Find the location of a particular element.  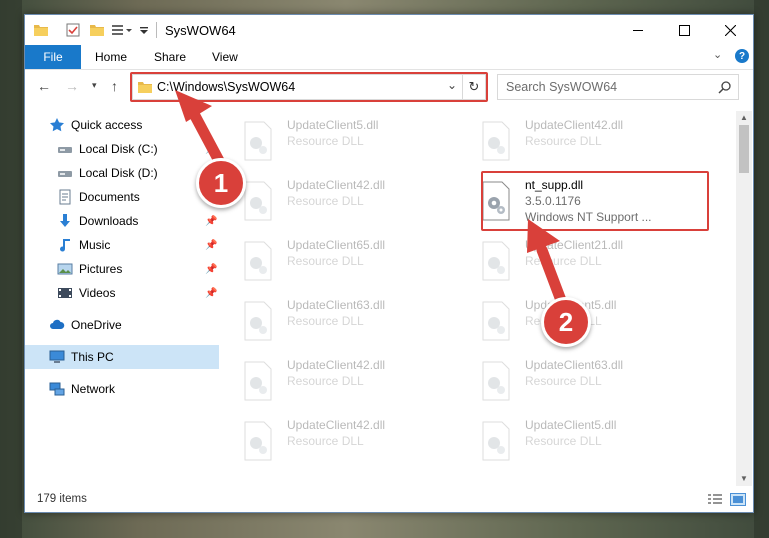

sidebar-item-downloads: Downloads 📌 is located at coordinates (122, 221).